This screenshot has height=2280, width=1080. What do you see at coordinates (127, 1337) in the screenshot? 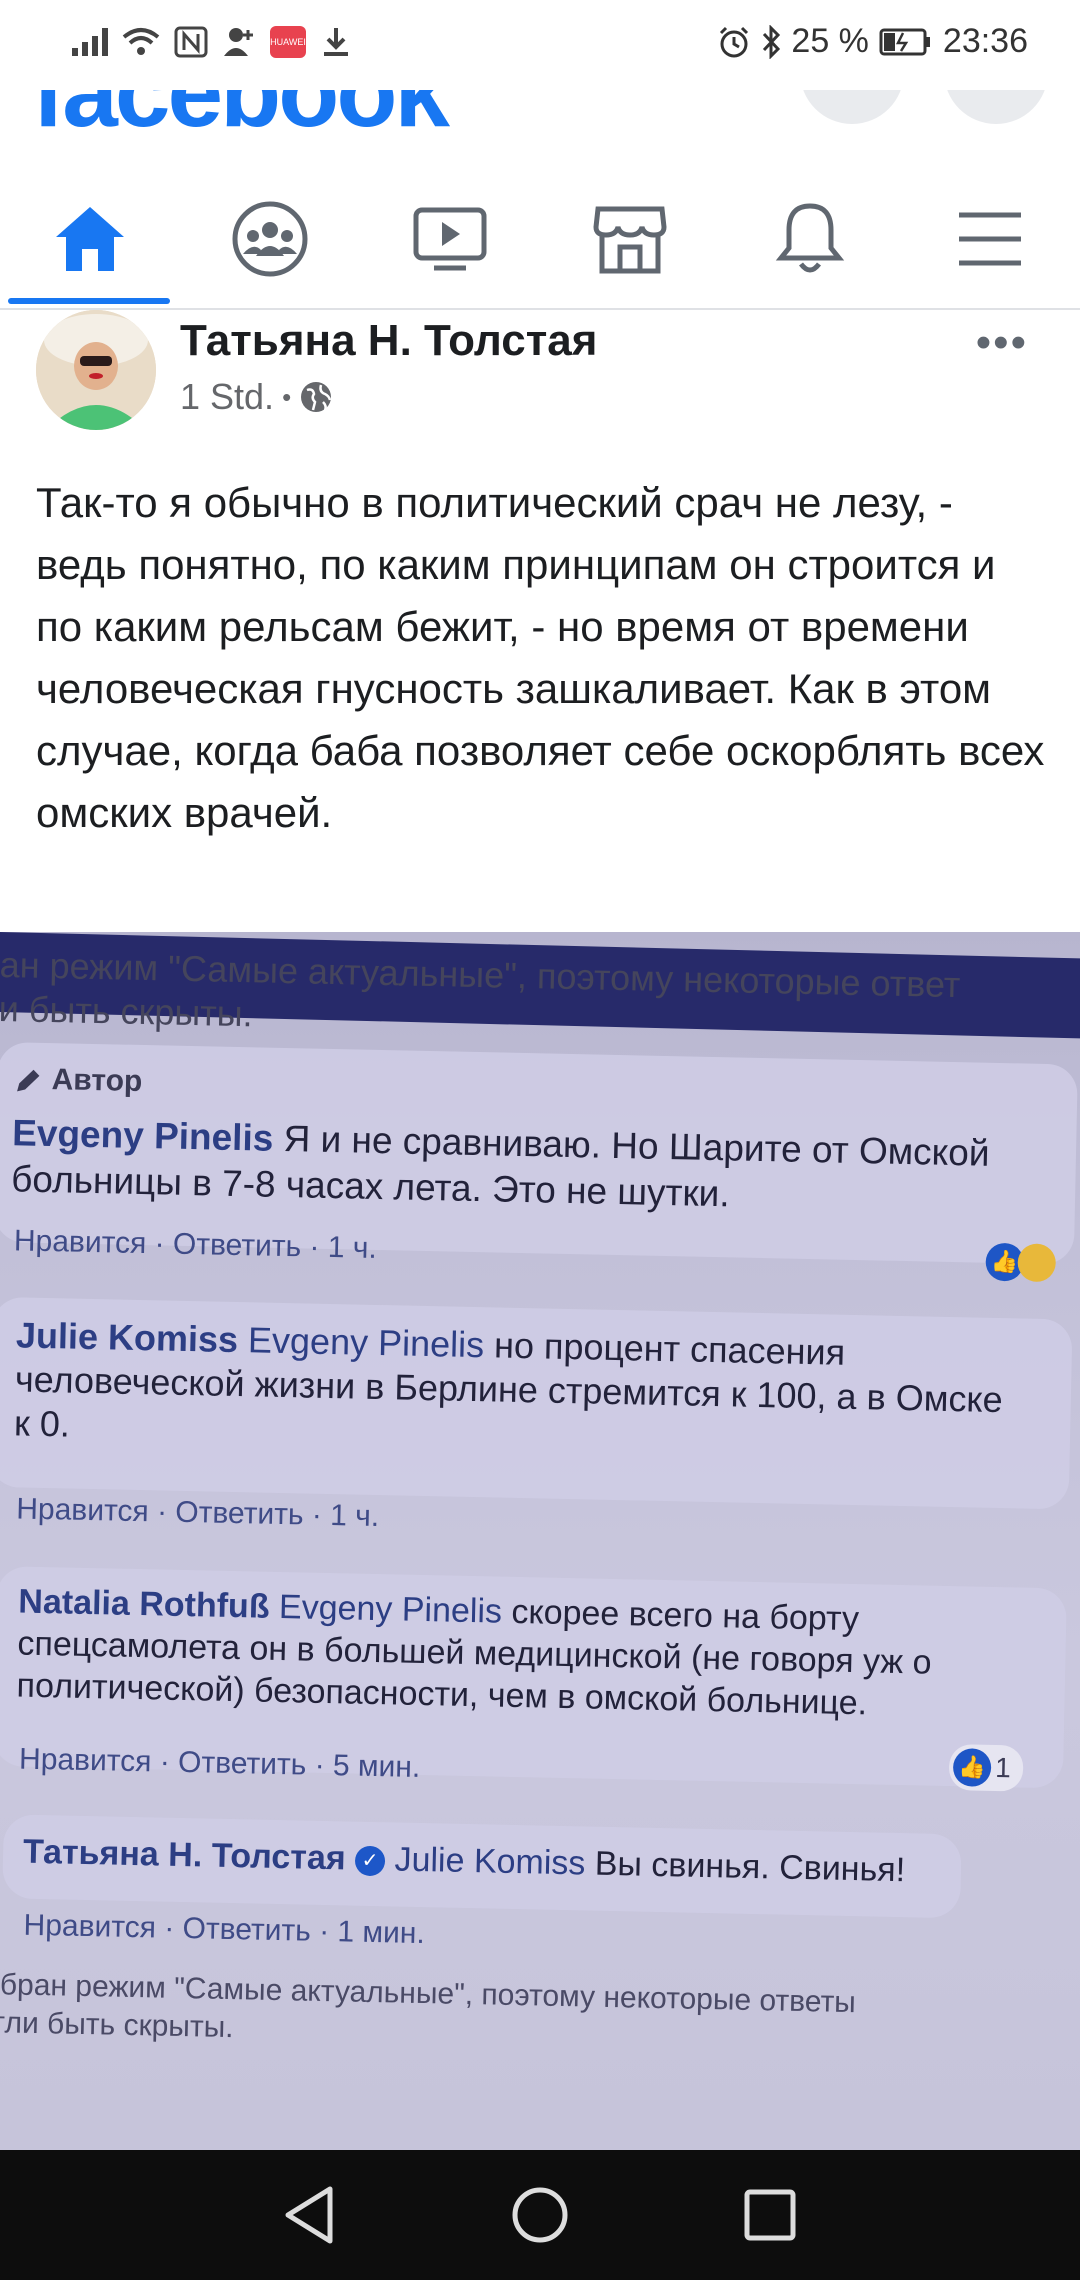
I see `comment-2-author: Julie Komiss` at bounding box center [127, 1337].